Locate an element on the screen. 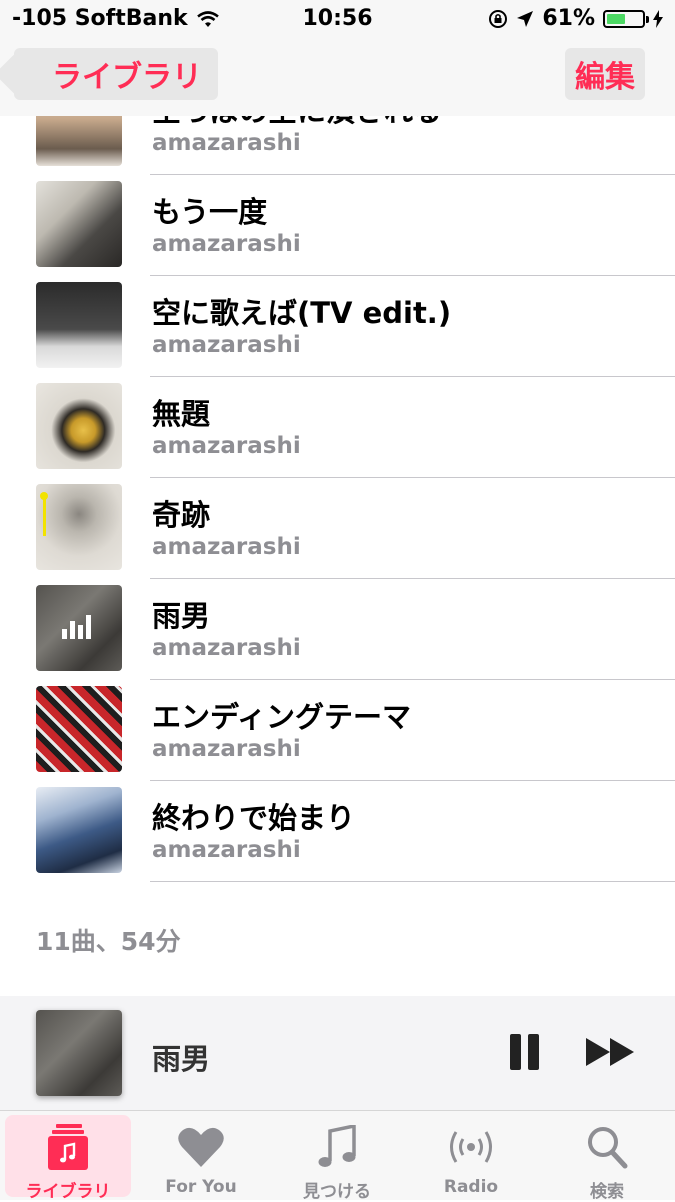 The image size is (675, 1202). song-row: 空っぽの空に潰される amazarashi is located at coordinates (337, 145).